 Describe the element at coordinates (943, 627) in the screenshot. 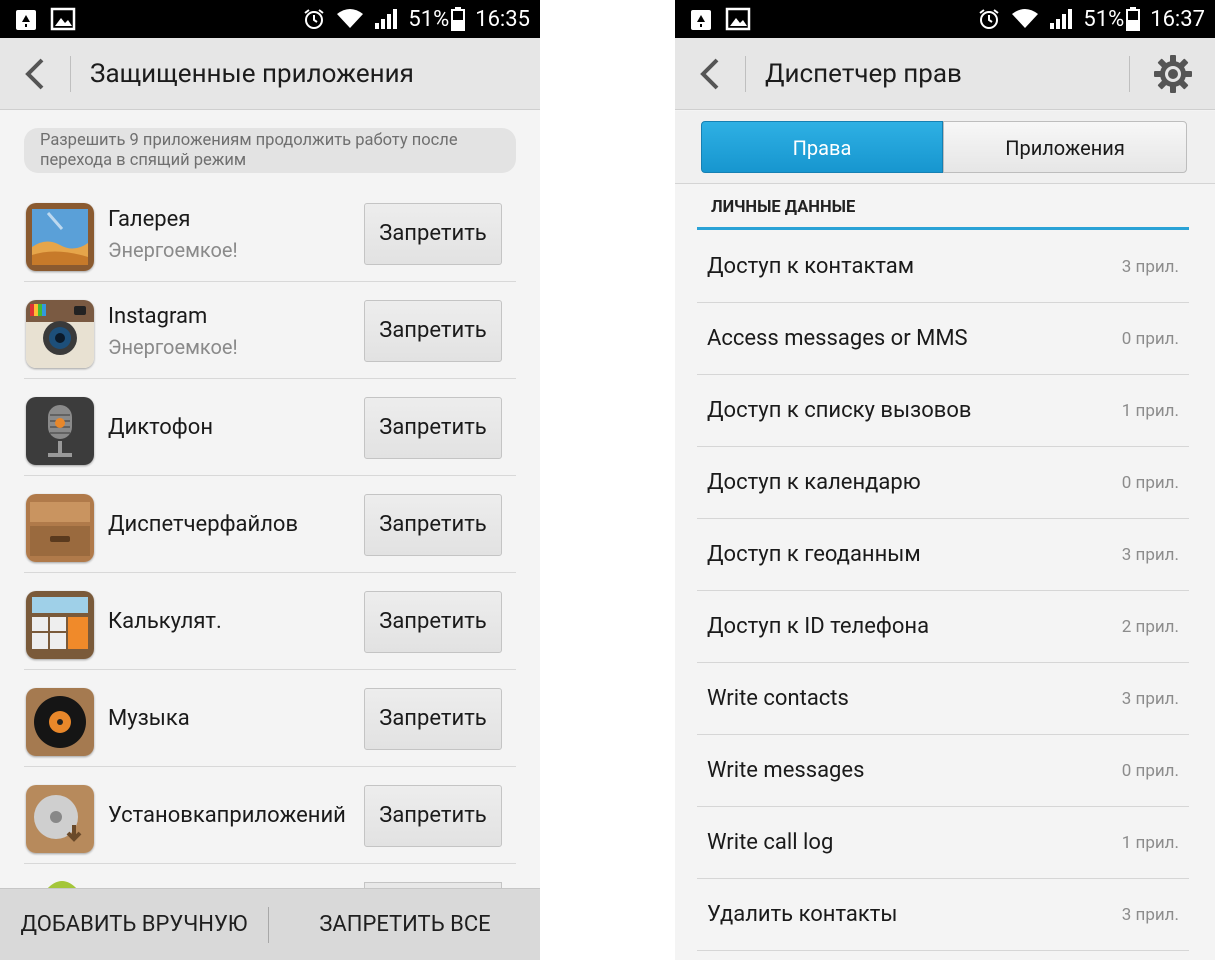

I see `permission-row: Доступ к ID телефона 2 прил.` at that location.